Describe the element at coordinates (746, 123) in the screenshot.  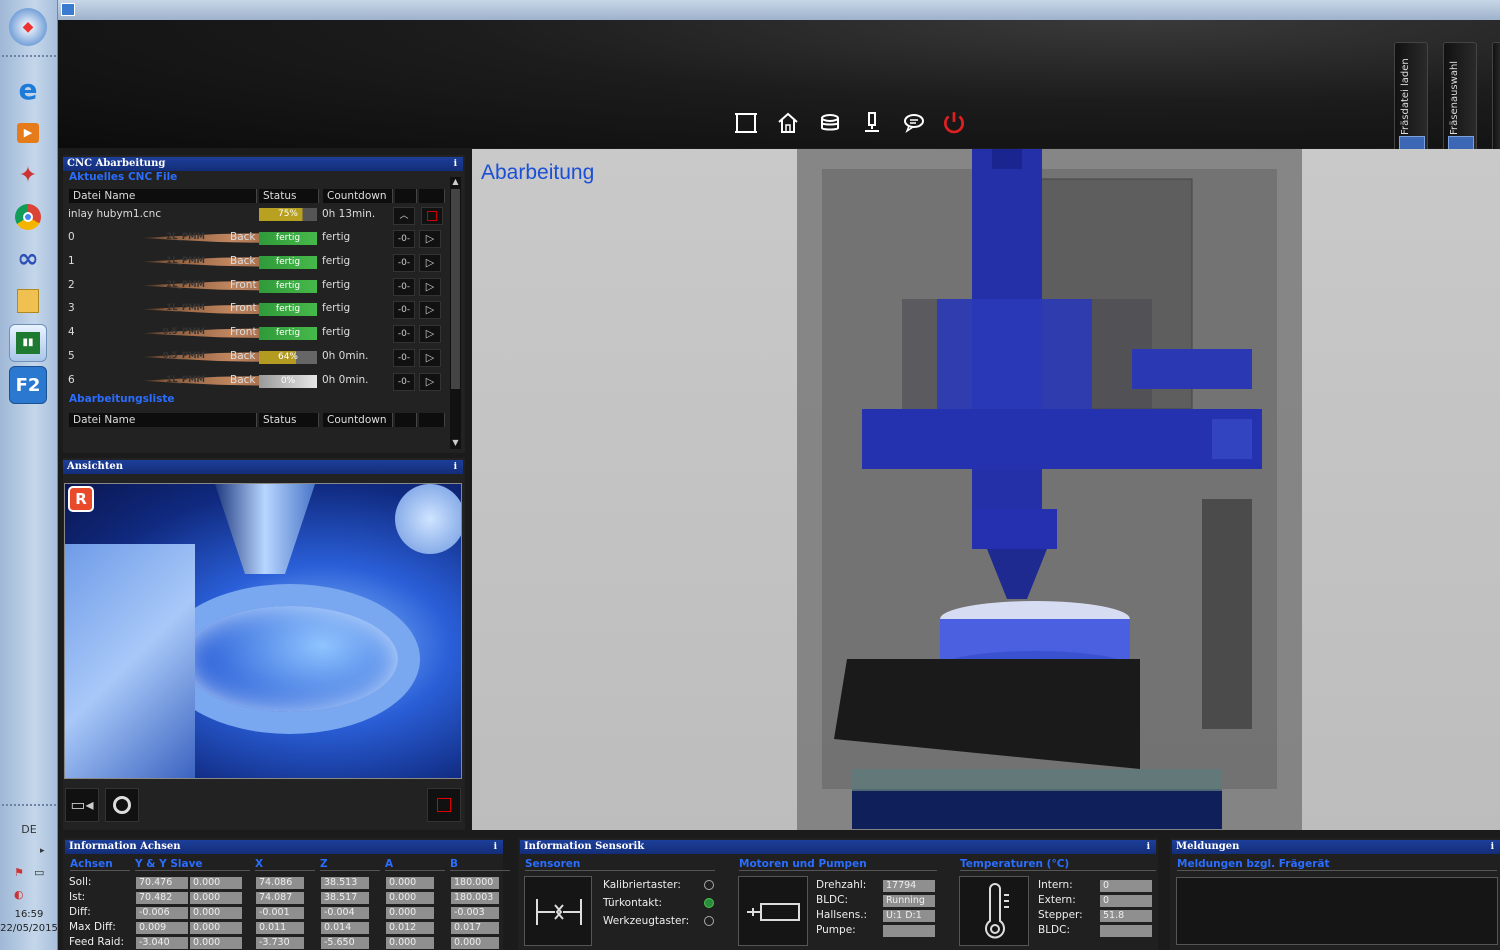
I see `frame-icon` at that location.